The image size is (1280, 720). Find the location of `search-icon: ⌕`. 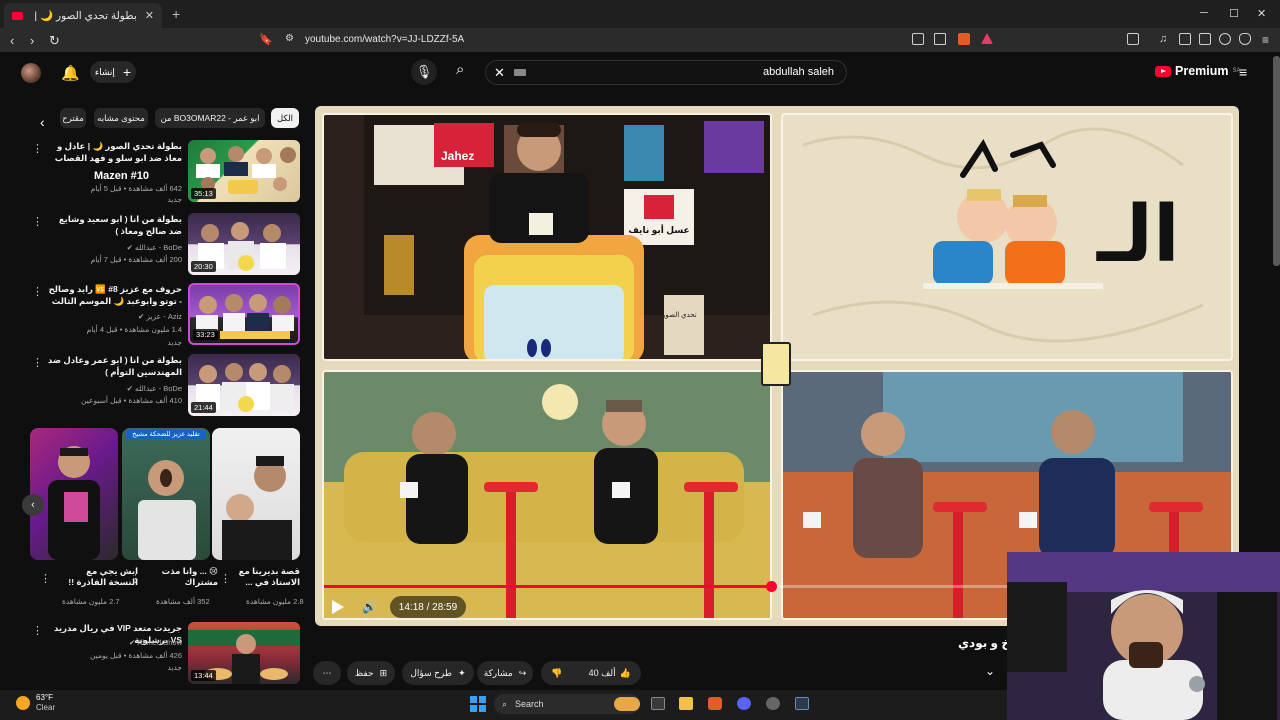

search-icon: ⌕ is located at coordinates (460, 69).